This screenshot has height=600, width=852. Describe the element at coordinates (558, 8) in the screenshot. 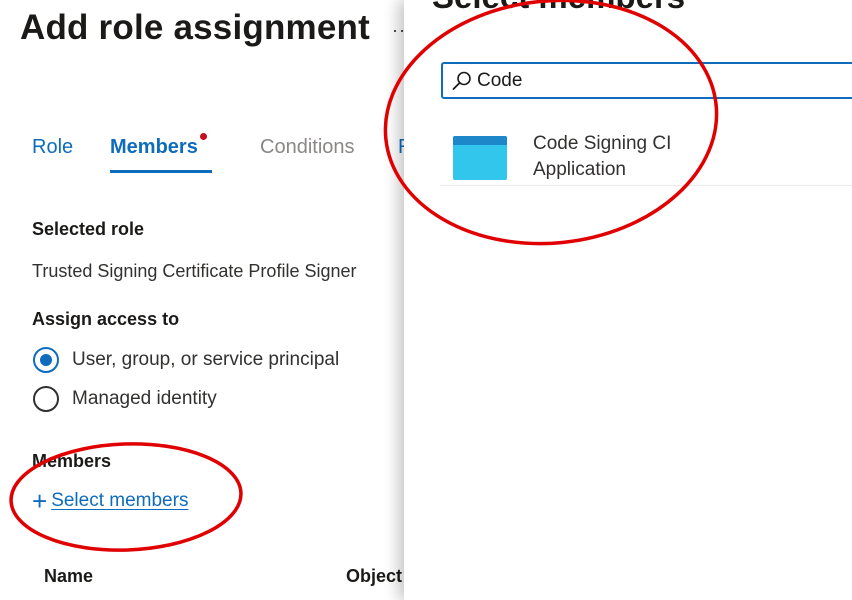

I see `panel-title: Select members` at that location.